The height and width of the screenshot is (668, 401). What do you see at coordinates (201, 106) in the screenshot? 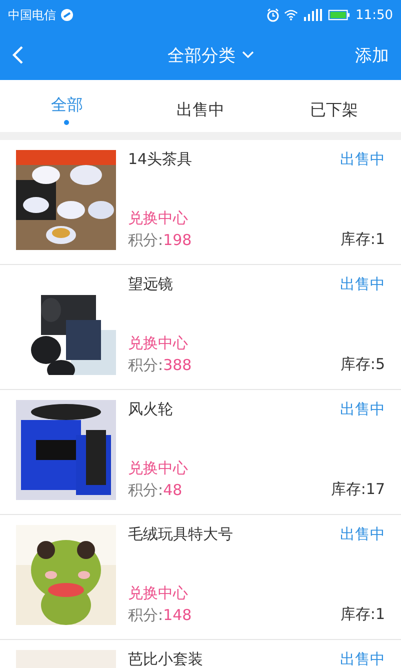
I see `tab: 出售中` at bounding box center [201, 106].